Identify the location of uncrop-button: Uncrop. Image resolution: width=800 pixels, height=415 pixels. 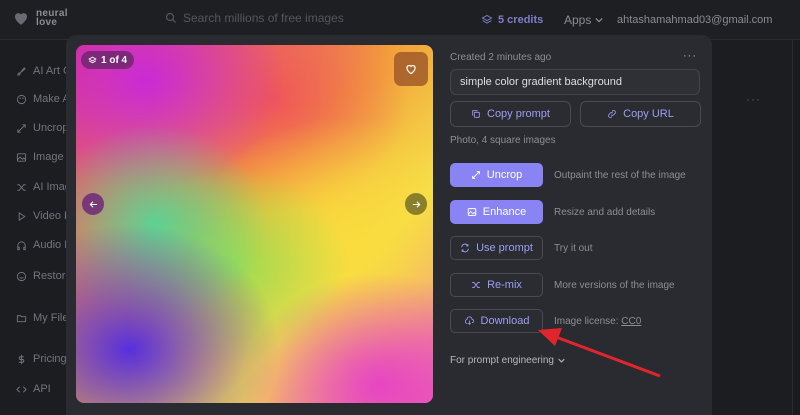
(496, 175).